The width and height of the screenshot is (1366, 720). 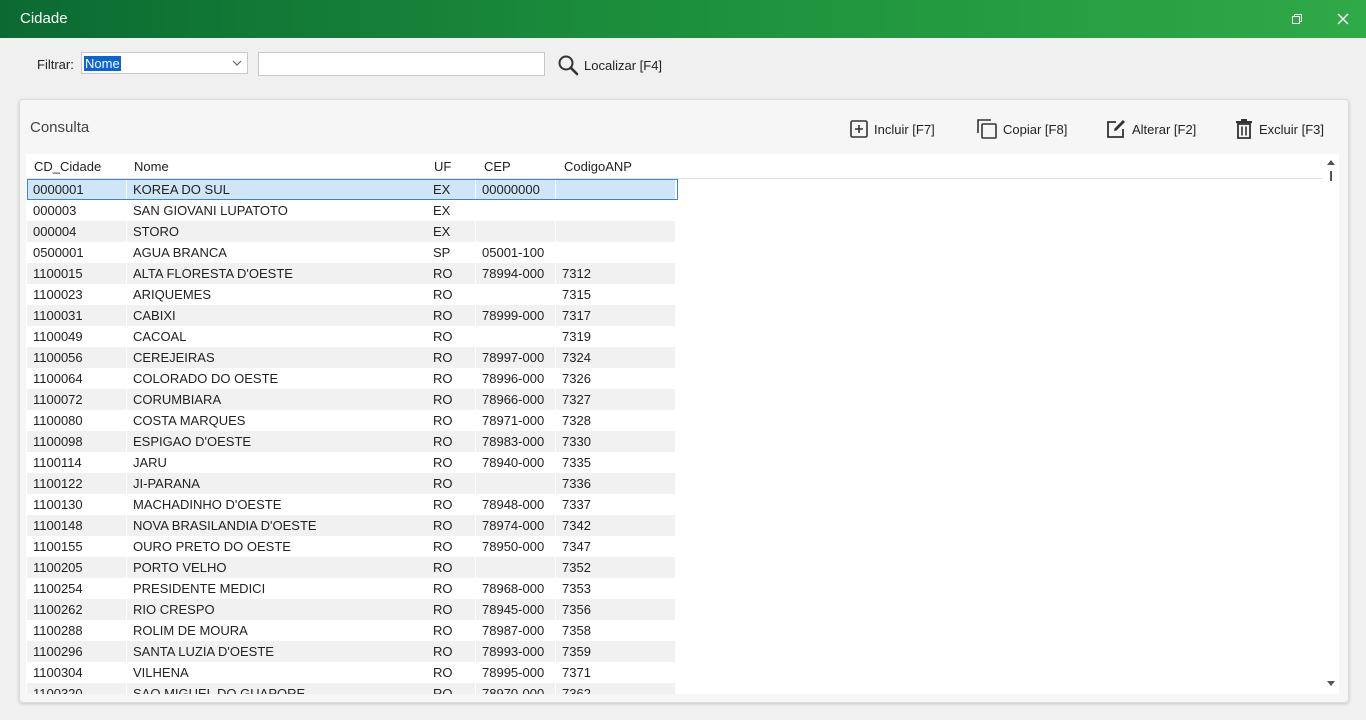 I want to click on cell-codigo-anp: 7330, so click(x=615, y=441).